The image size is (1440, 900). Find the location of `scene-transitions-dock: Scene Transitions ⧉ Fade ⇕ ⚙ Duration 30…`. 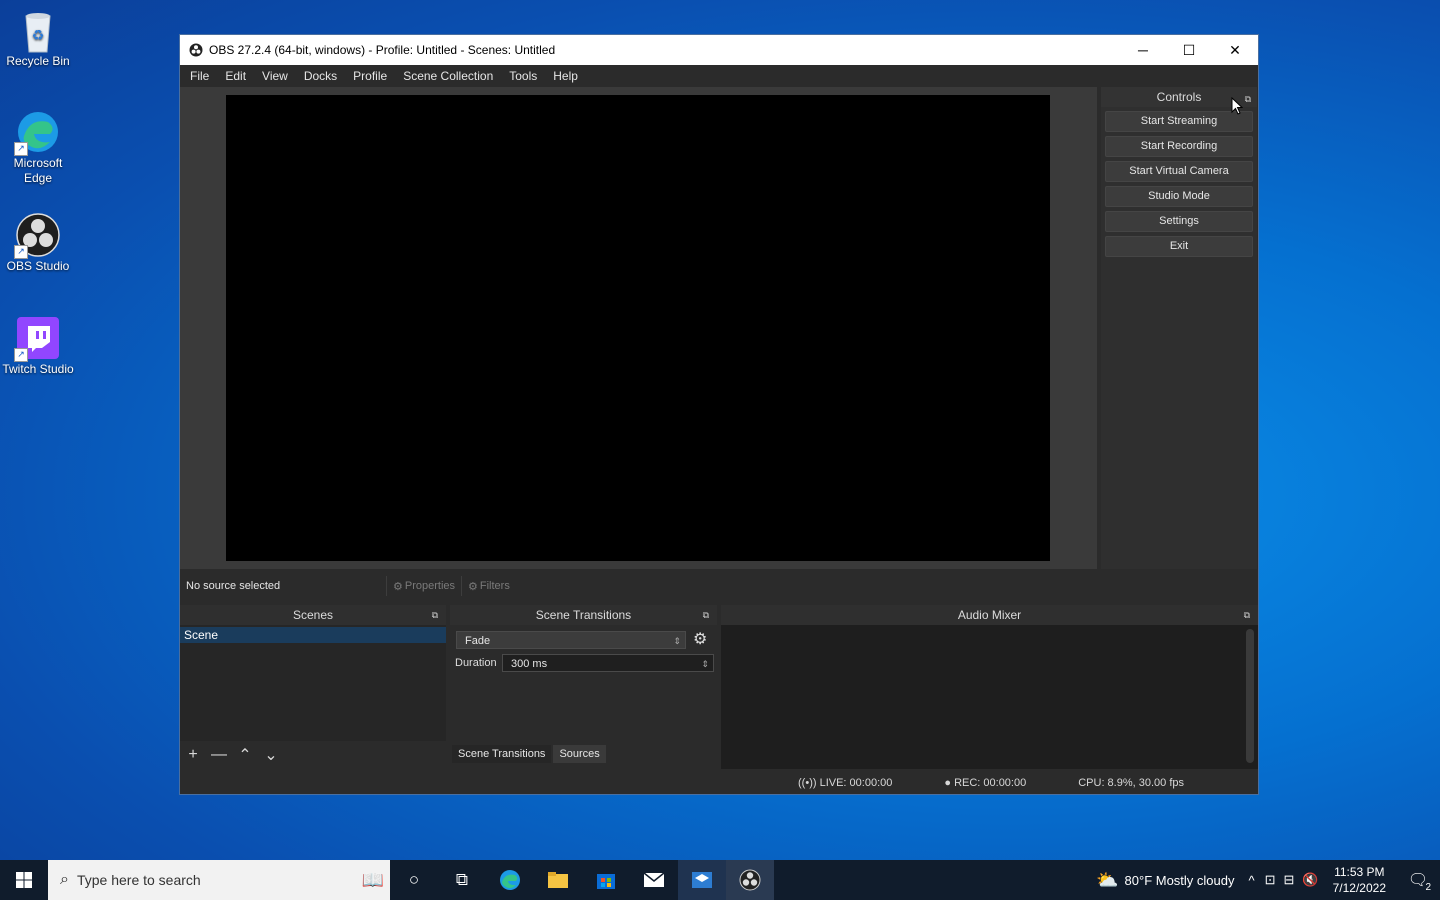

scene-transitions-dock: Scene Transitions ⧉ Fade ⇕ ⚙ Duration 30… is located at coordinates (583, 687).